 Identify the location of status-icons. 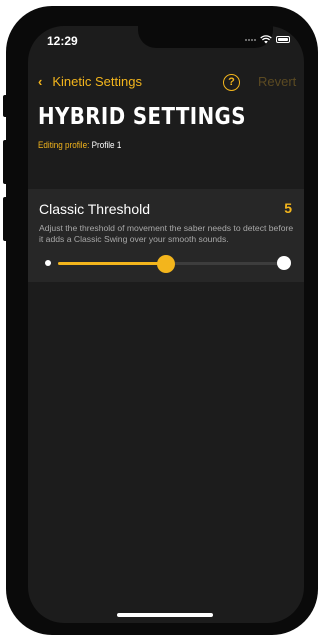
(267, 39).